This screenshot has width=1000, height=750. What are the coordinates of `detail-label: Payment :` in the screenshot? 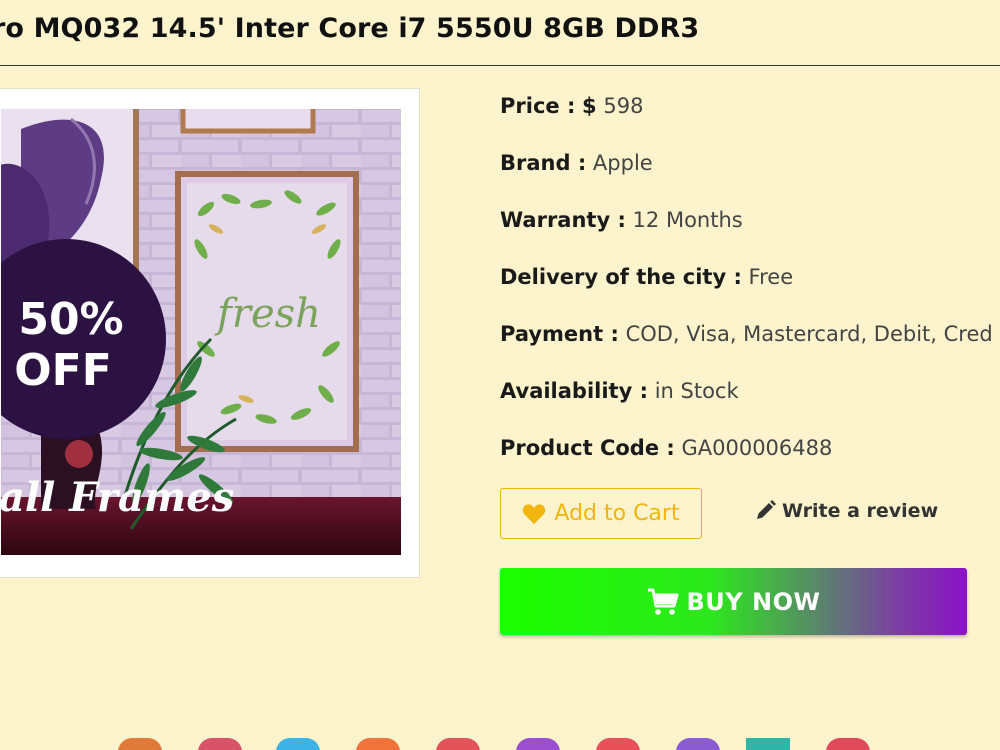 It's located at (559, 334).